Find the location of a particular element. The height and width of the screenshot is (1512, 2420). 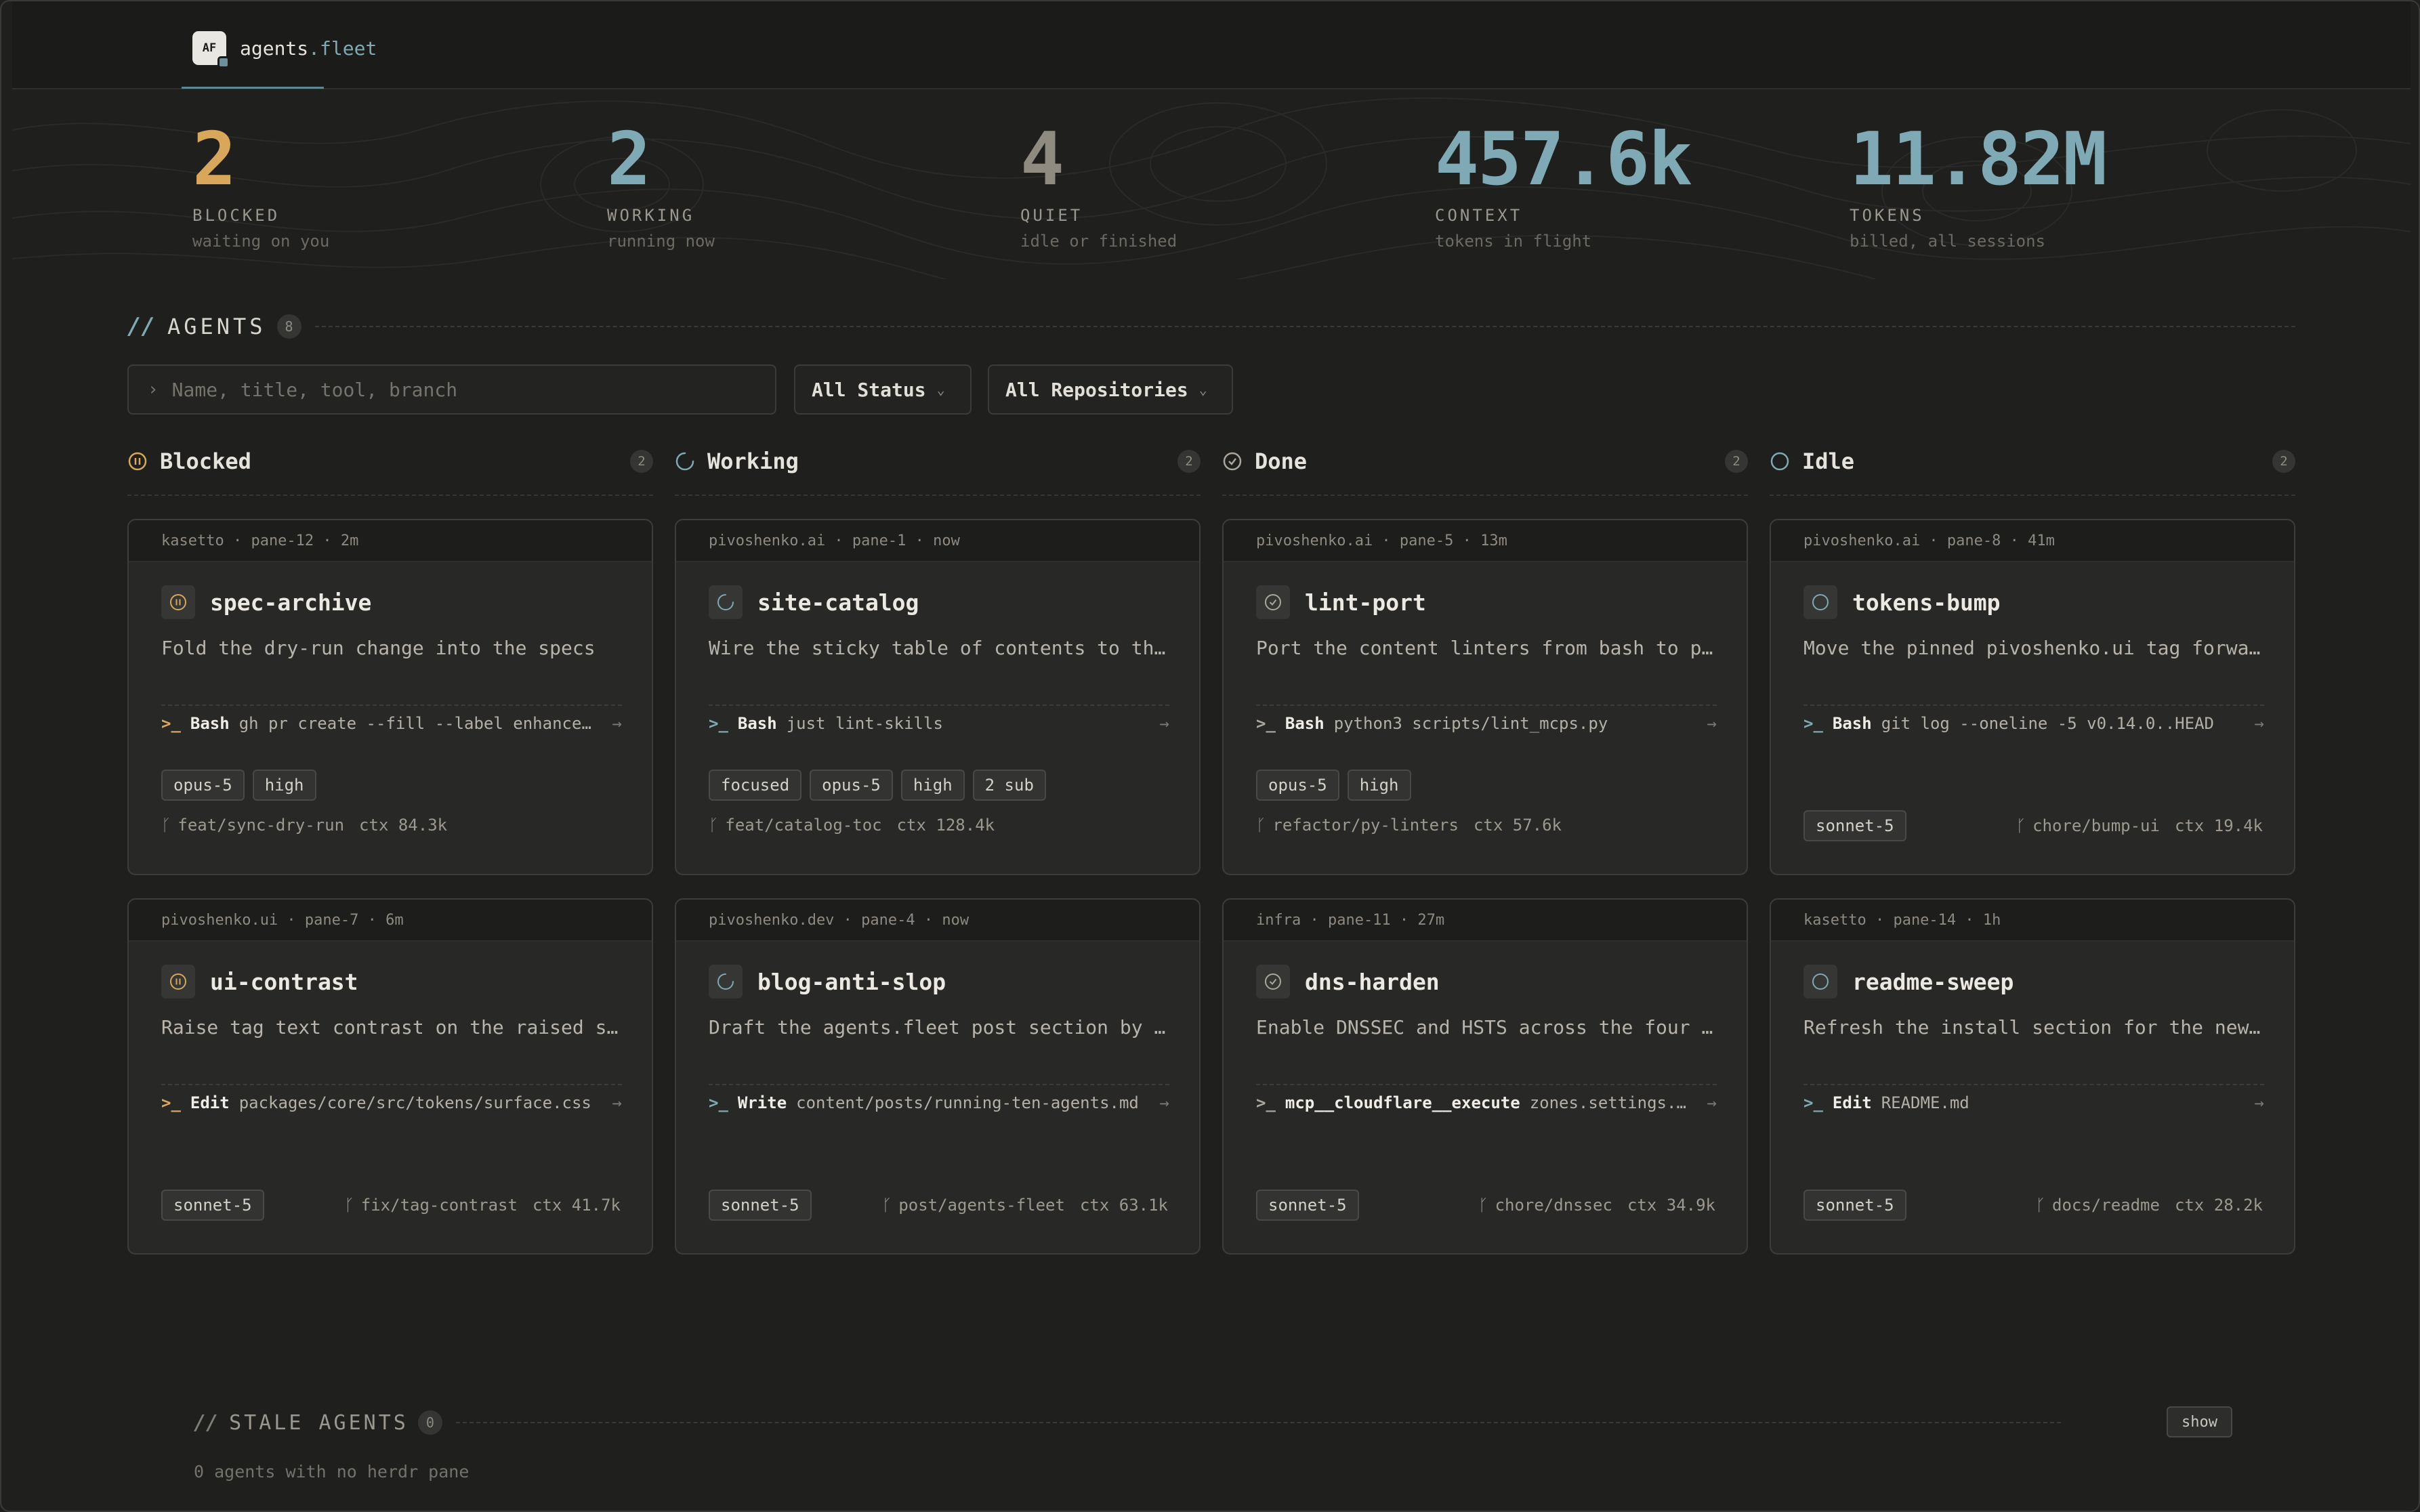

tool-command: packages/core/src/tokens/surface.css is located at coordinates (414, 1102).